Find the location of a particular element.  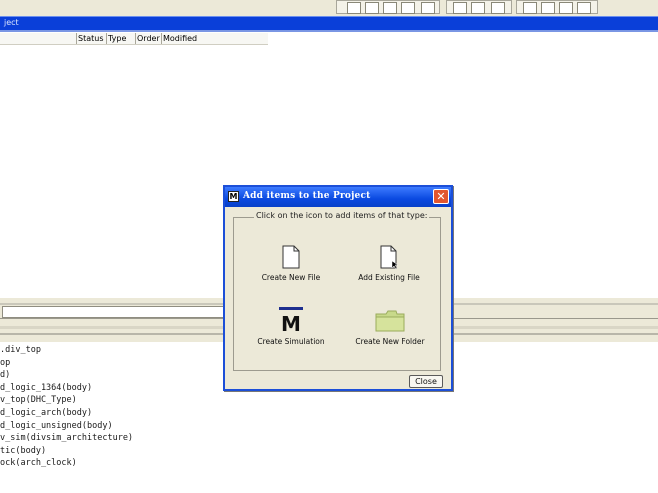

project-column-header: Status Type Order Modified is located at coordinates (134, 39).